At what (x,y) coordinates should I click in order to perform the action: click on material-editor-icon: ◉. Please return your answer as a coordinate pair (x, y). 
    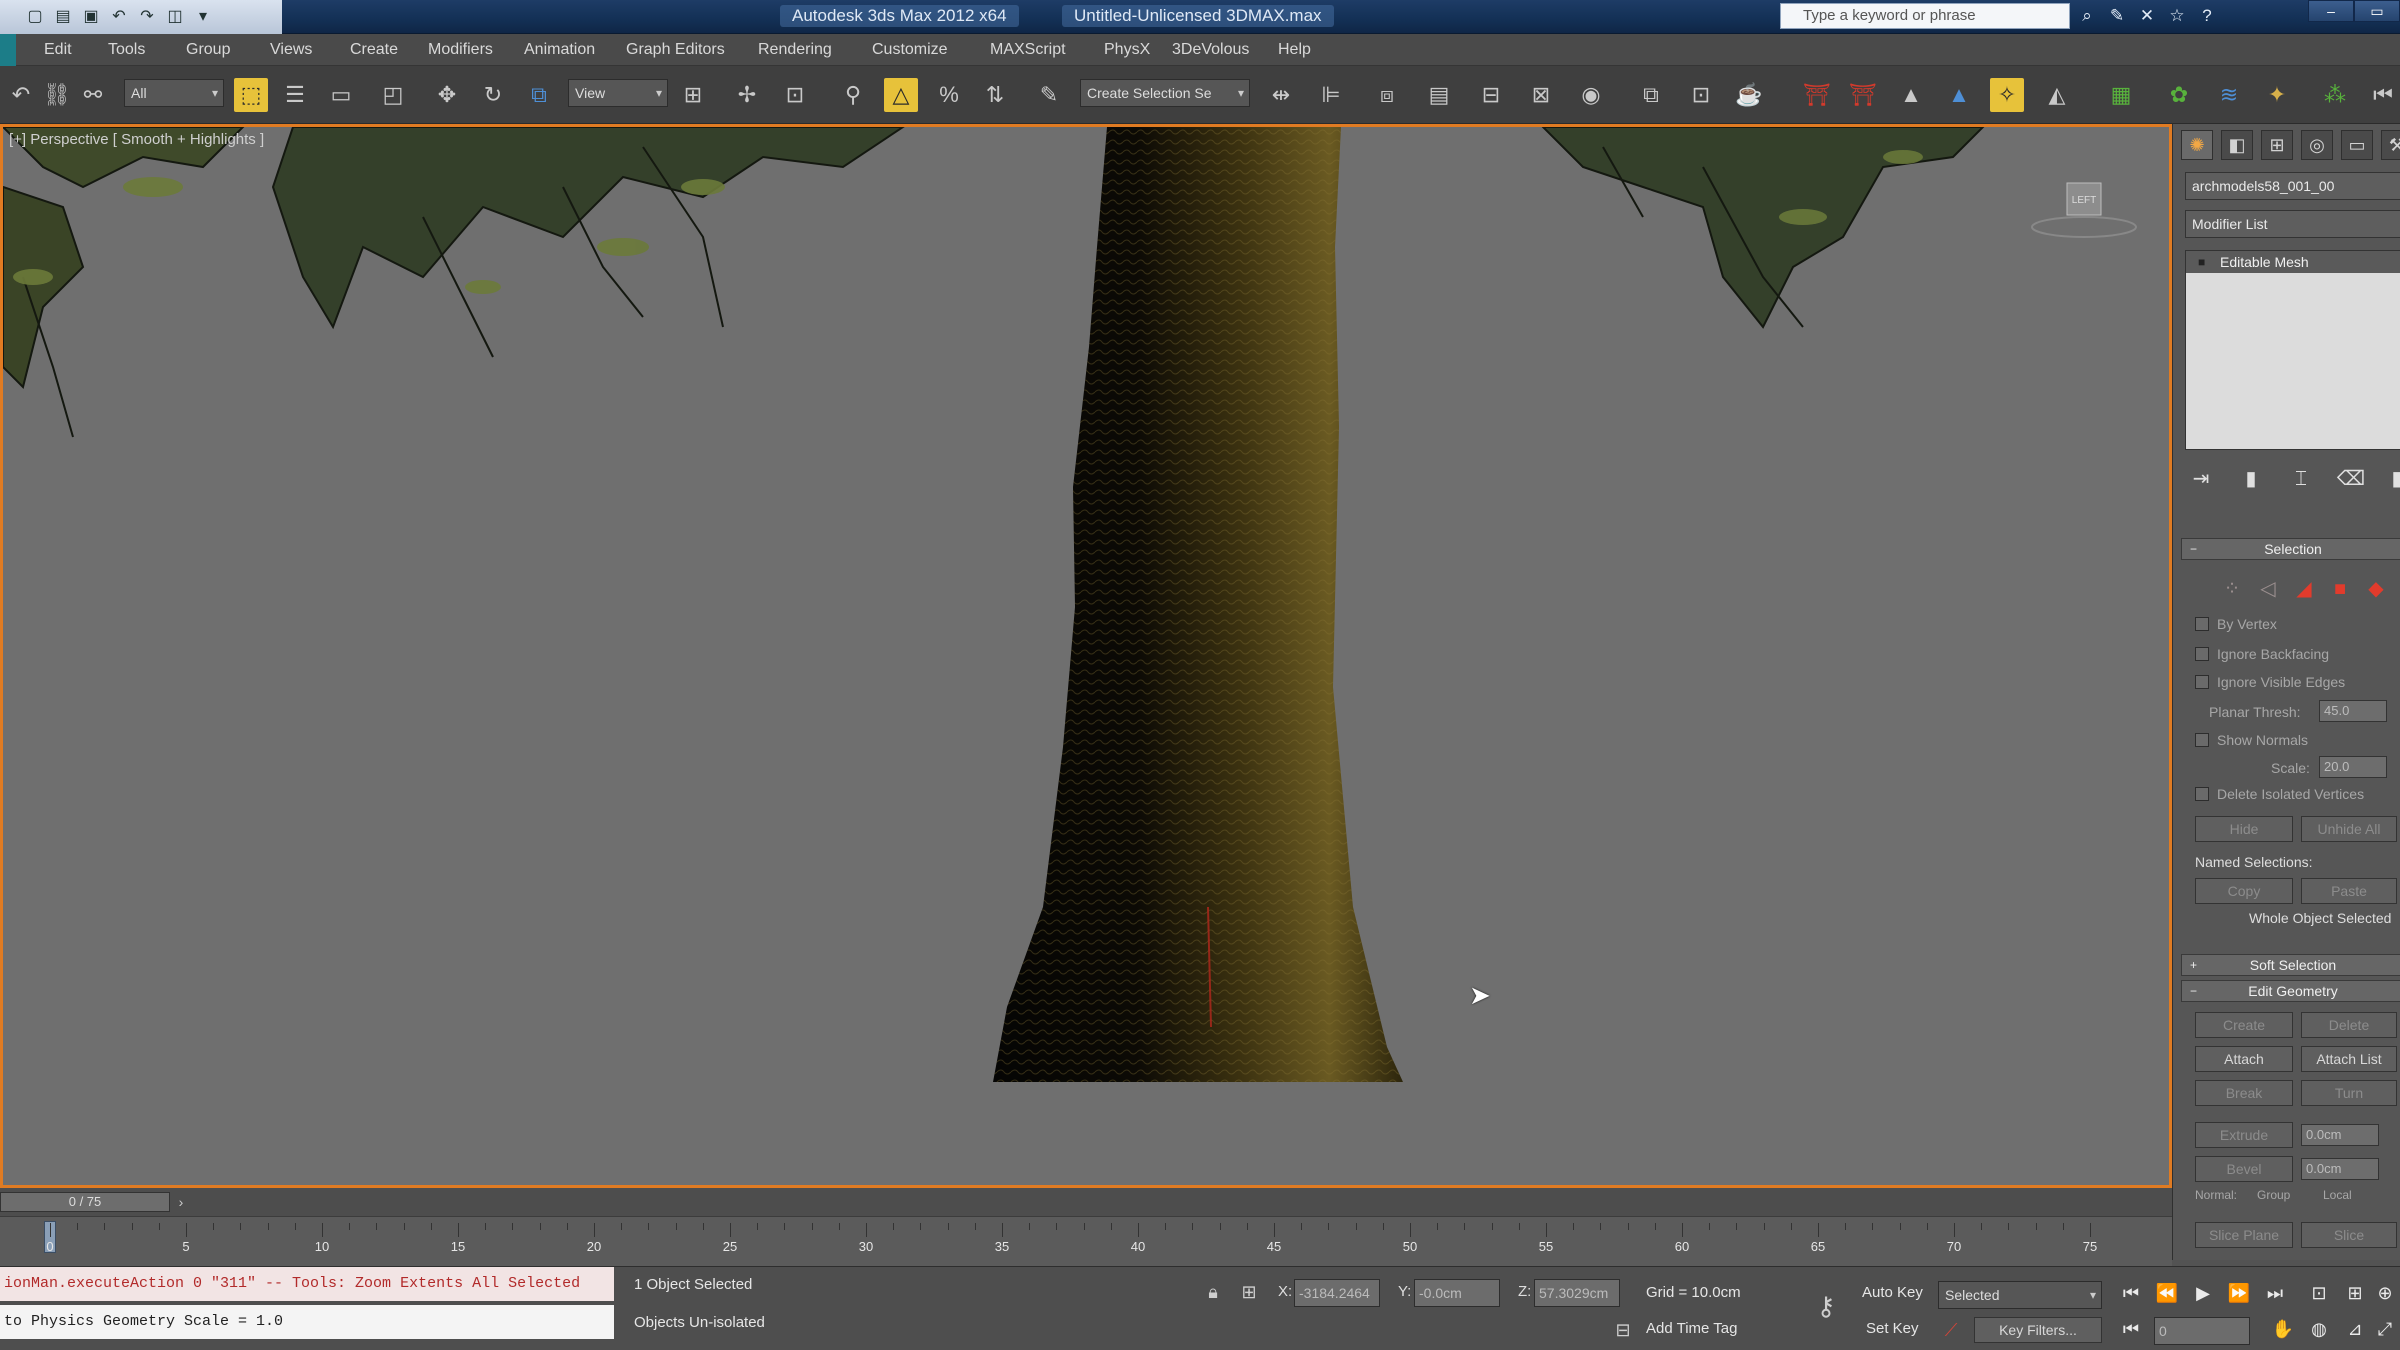
    Looking at the image, I should click on (1591, 95).